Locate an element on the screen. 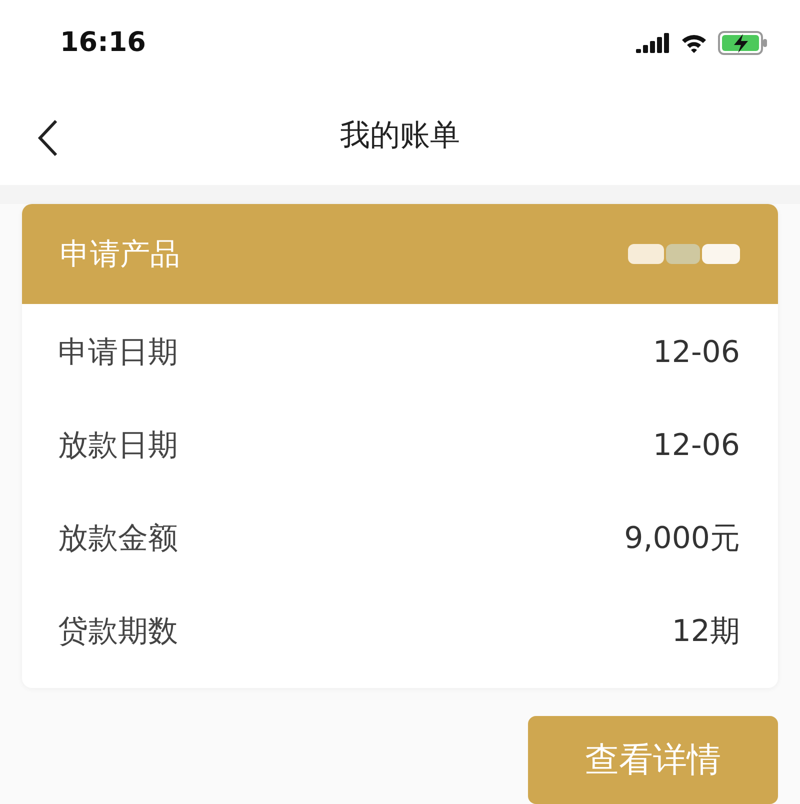 The width and height of the screenshot is (800, 804). product-label: 申请产品 is located at coordinates (120, 255).